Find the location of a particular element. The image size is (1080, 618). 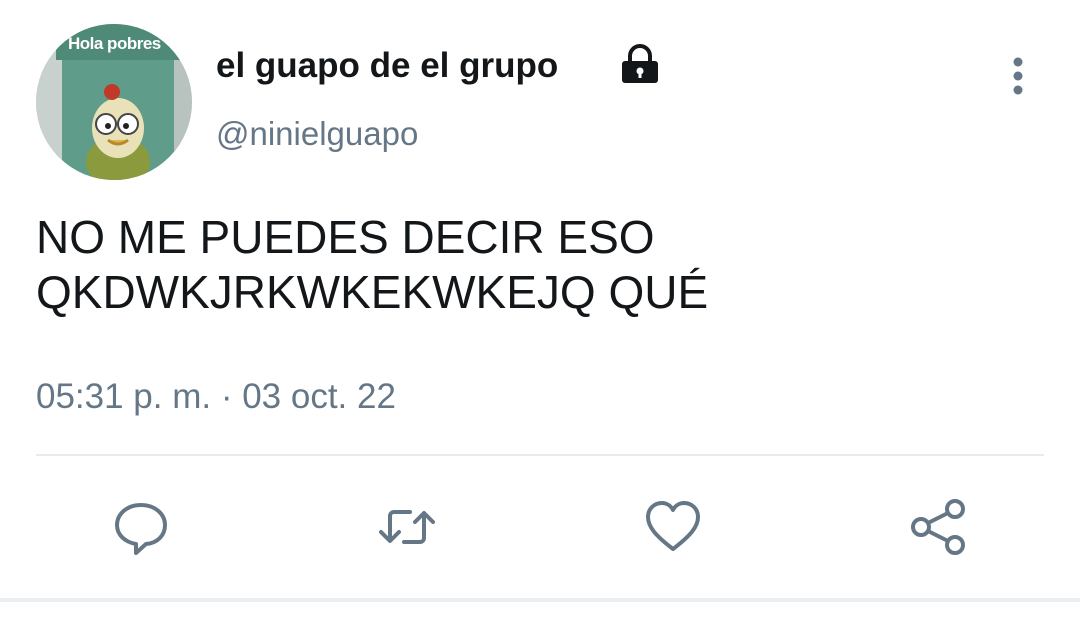

reply-button is located at coordinates (141, 527).